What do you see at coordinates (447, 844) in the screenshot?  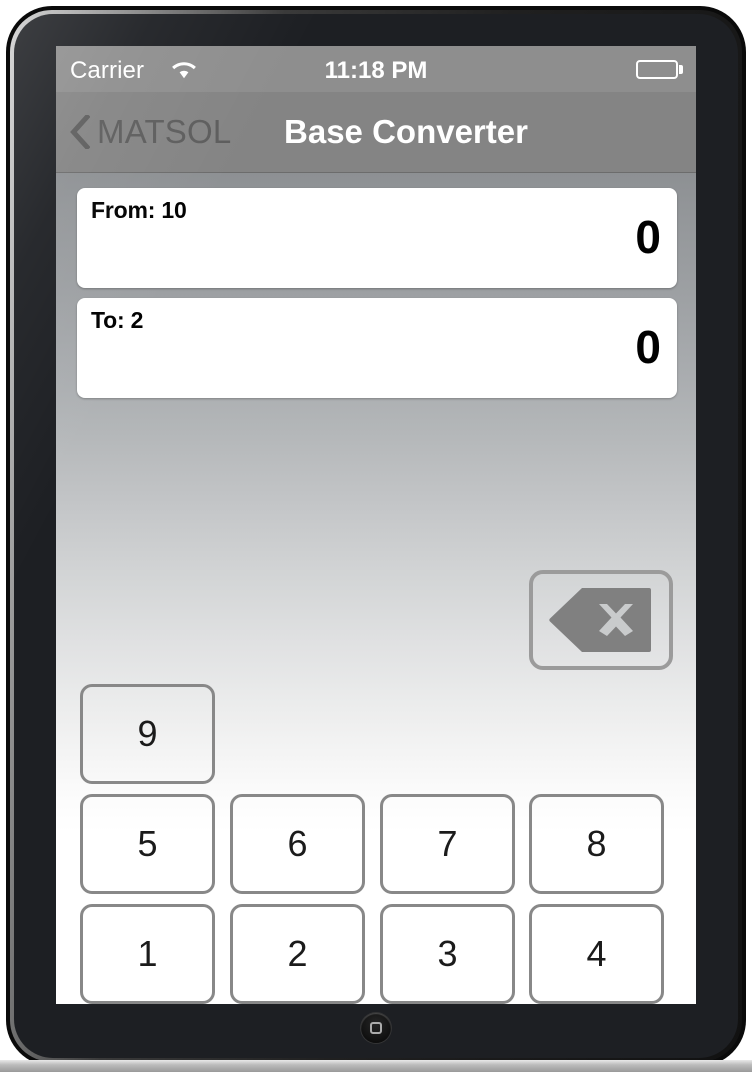 I see `key-7: 7` at bounding box center [447, 844].